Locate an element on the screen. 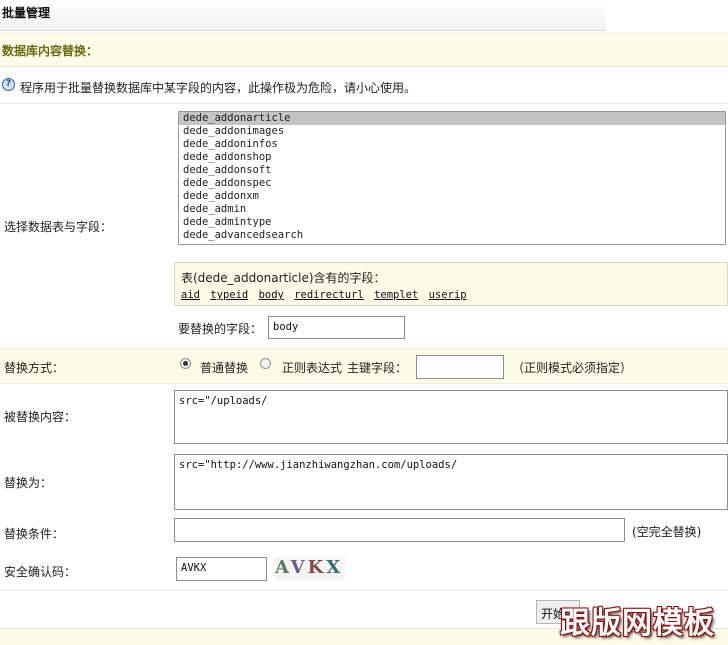 This screenshot has width=728, height=645. table-option: dede_addonspec is located at coordinates (452, 183).